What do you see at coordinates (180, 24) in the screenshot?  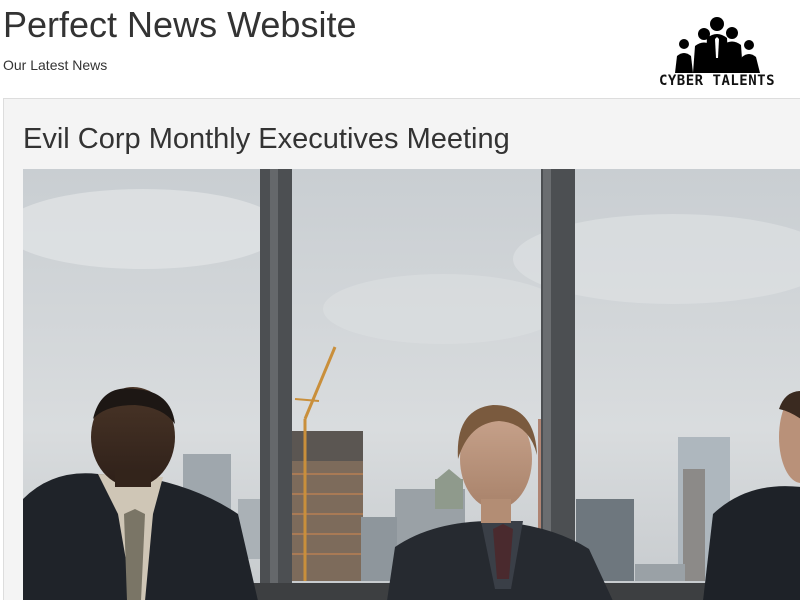 I see `site-title: Perfect News Website` at bounding box center [180, 24].